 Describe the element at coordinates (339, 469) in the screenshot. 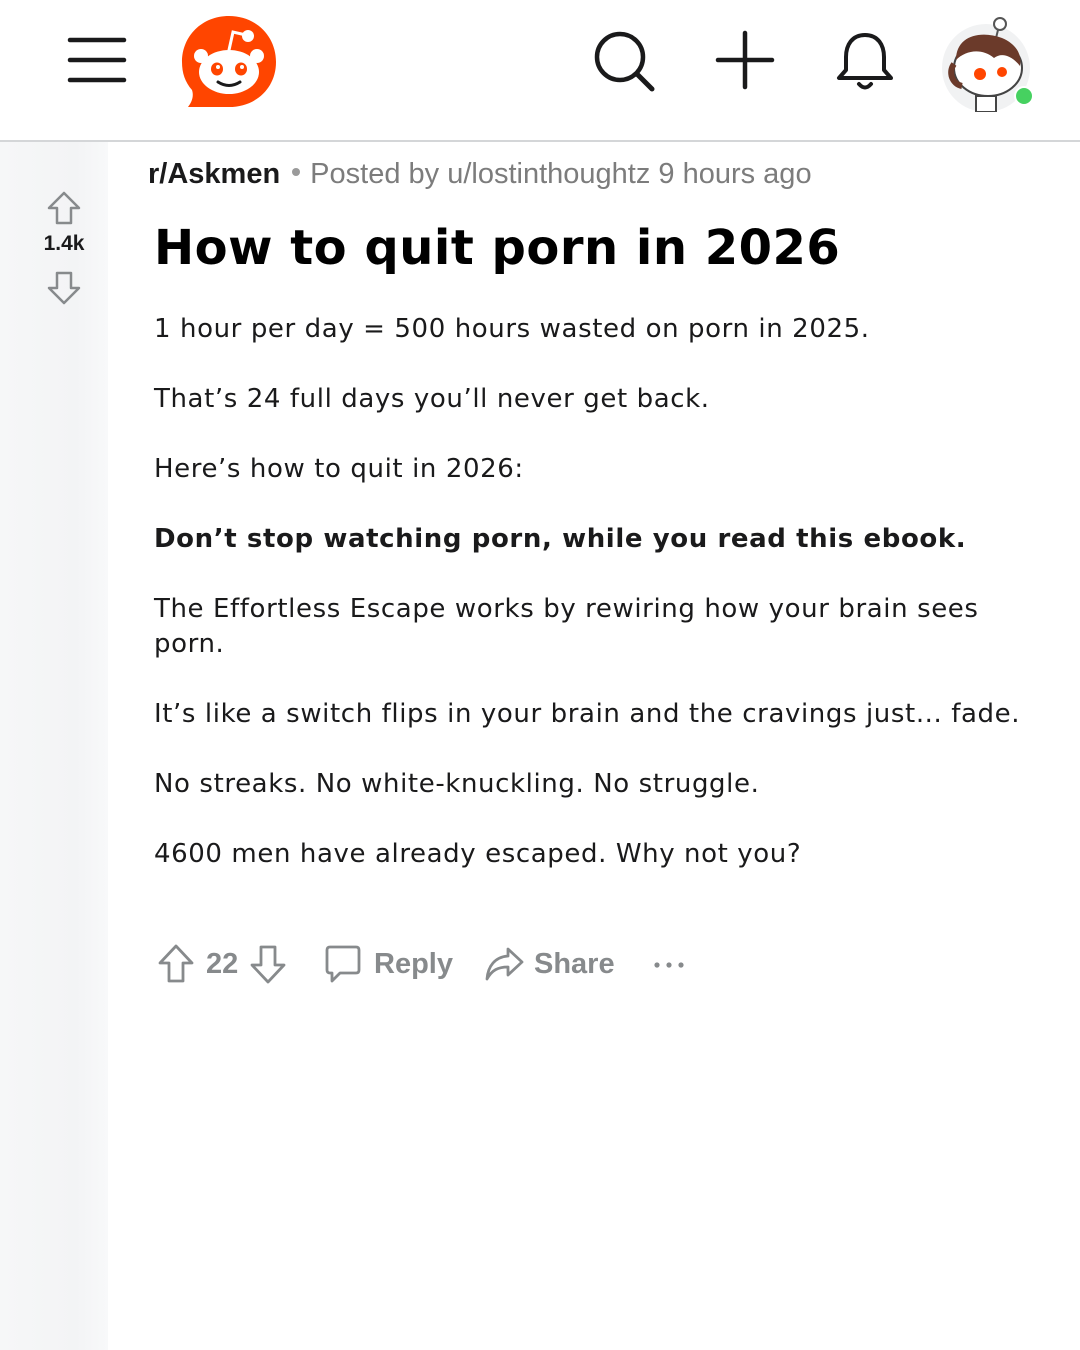

I see `body-paragraph: Here’s how to quit in 2026:` at that location.